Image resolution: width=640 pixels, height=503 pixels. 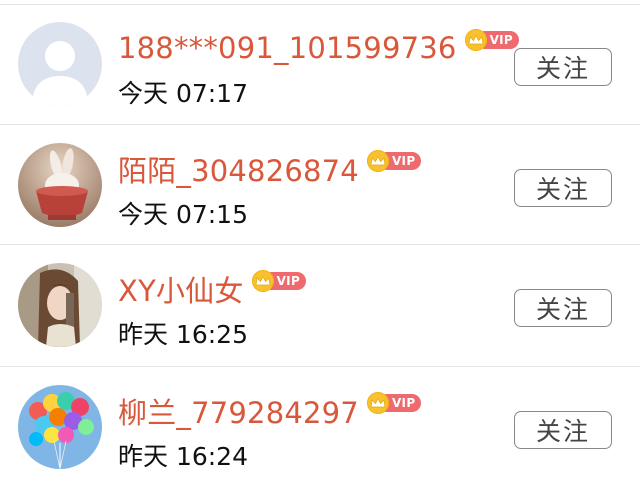 What do you see at coordinates (238, 411) in the screenshot?
I see `username: 柳兰_779284297` at bounding box center [238, 411].